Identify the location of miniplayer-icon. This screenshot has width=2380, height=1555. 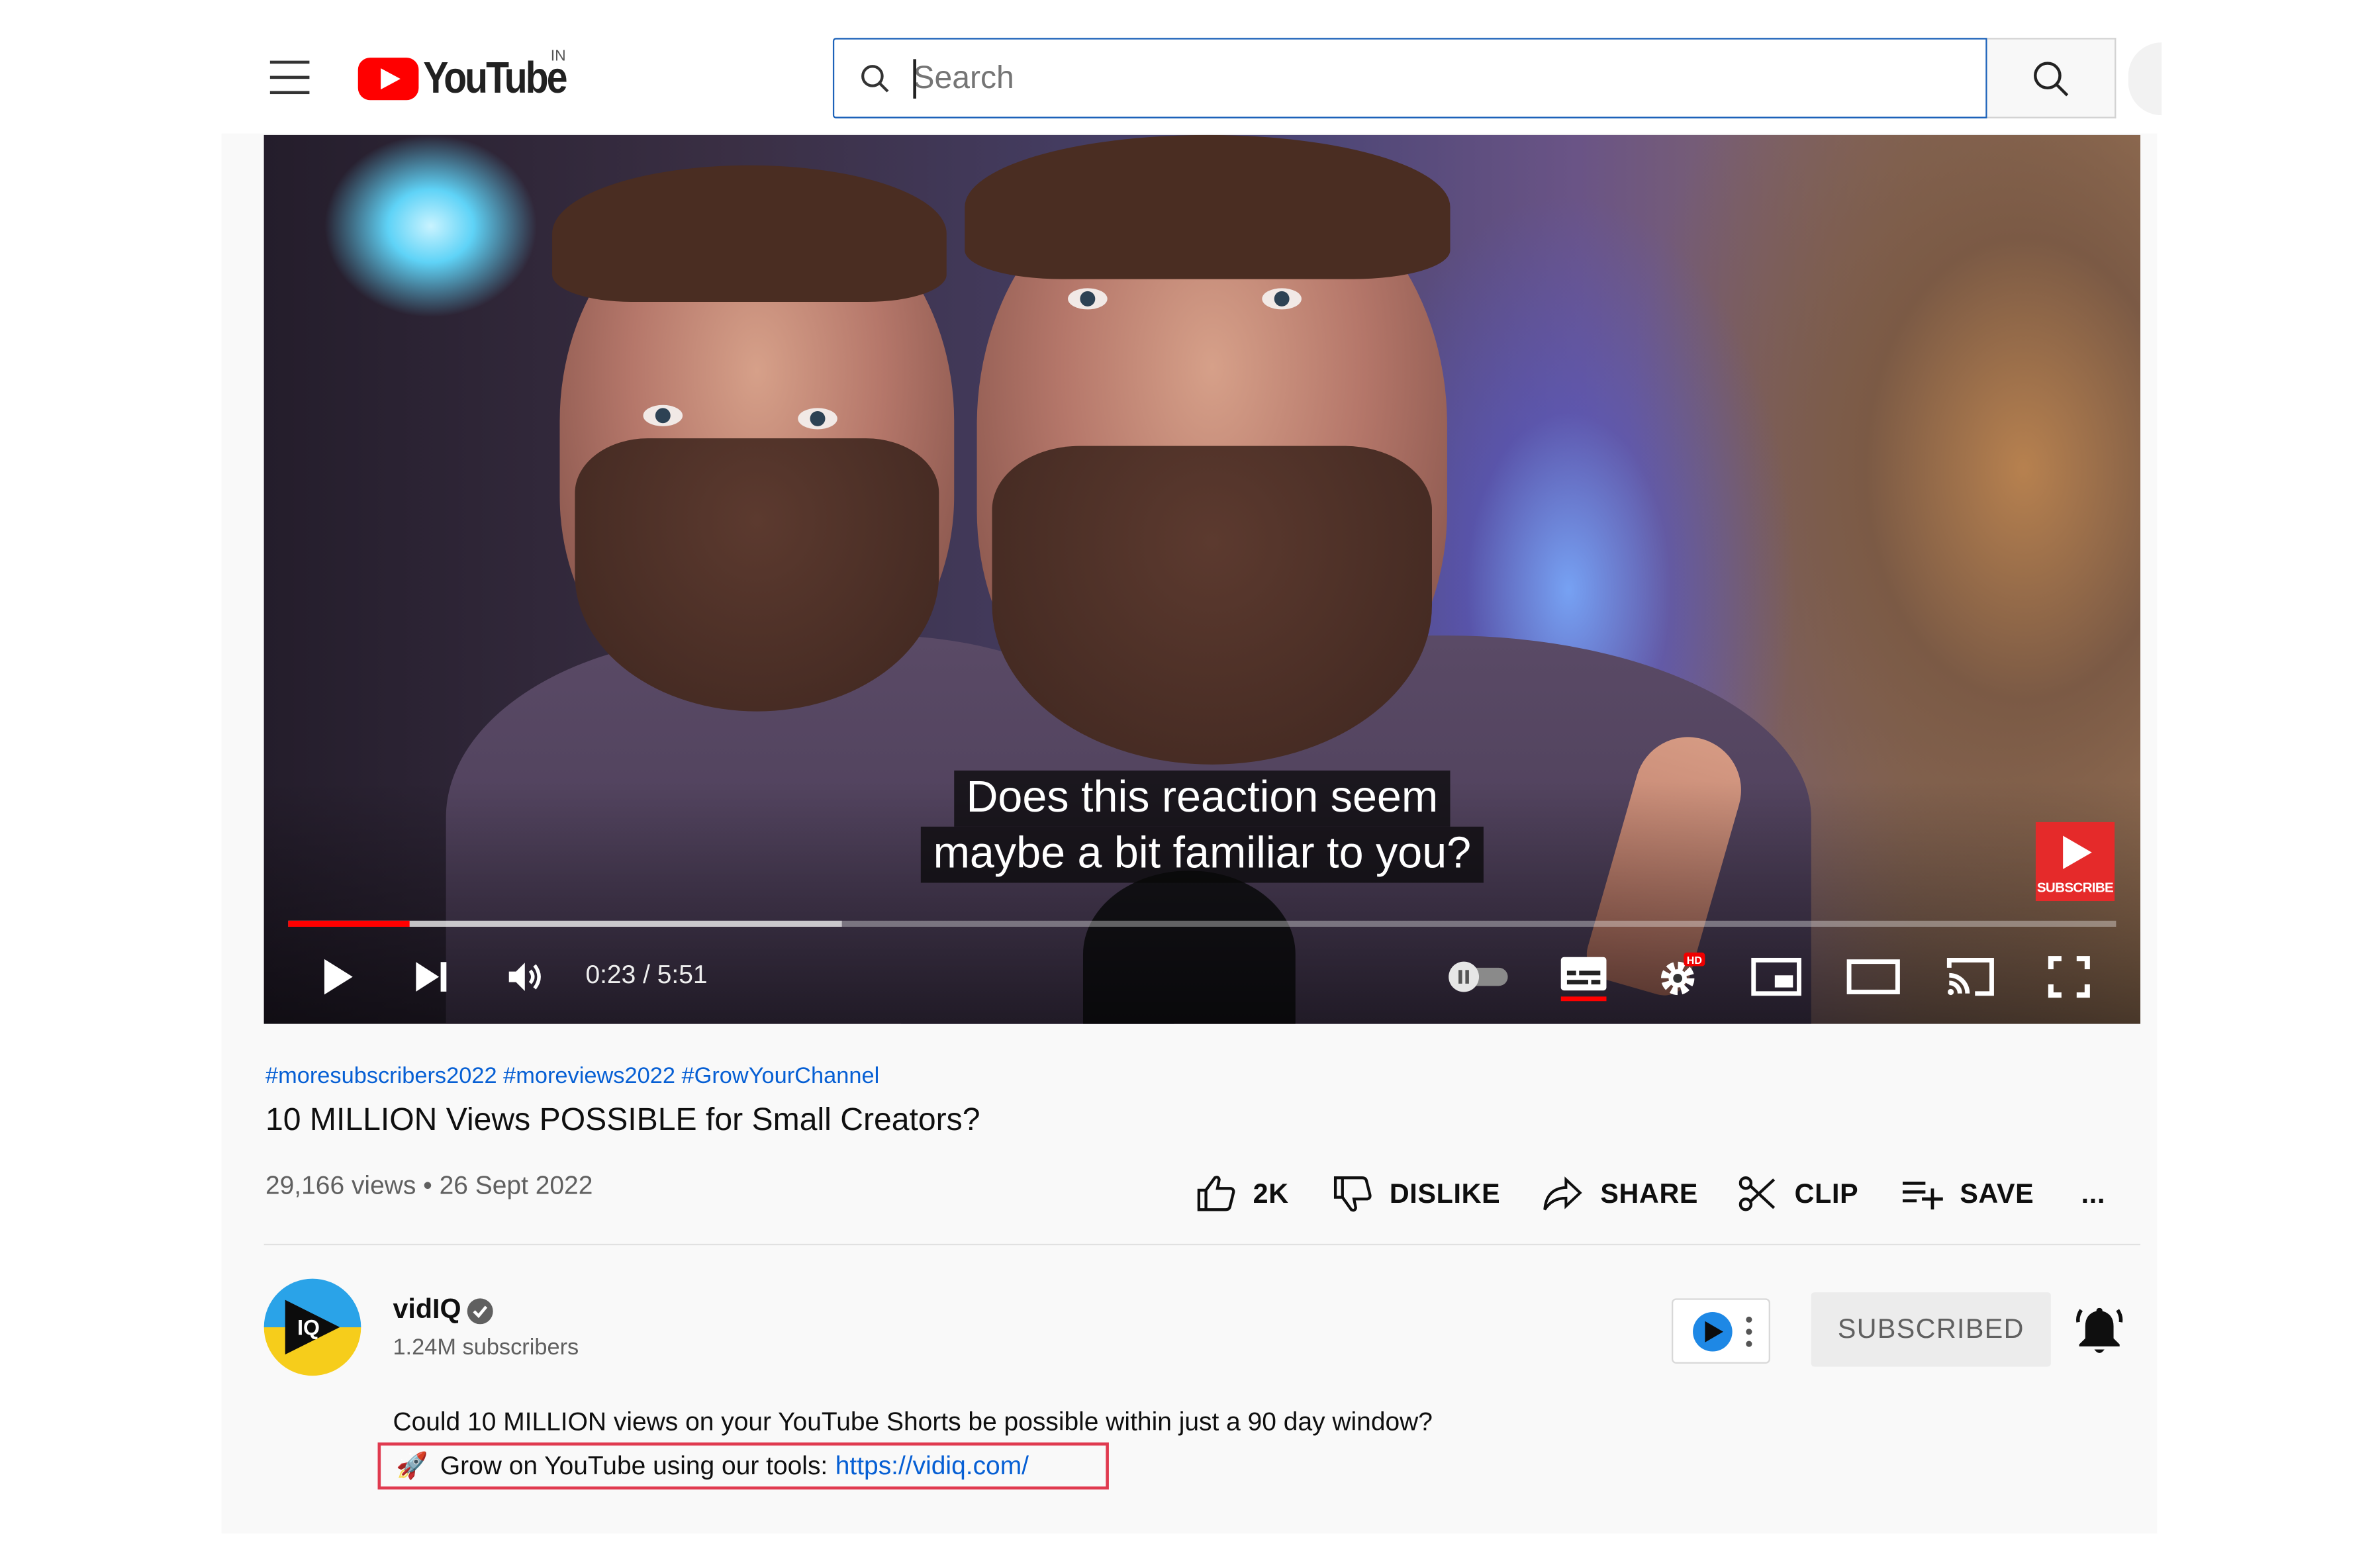
(1776, 976).